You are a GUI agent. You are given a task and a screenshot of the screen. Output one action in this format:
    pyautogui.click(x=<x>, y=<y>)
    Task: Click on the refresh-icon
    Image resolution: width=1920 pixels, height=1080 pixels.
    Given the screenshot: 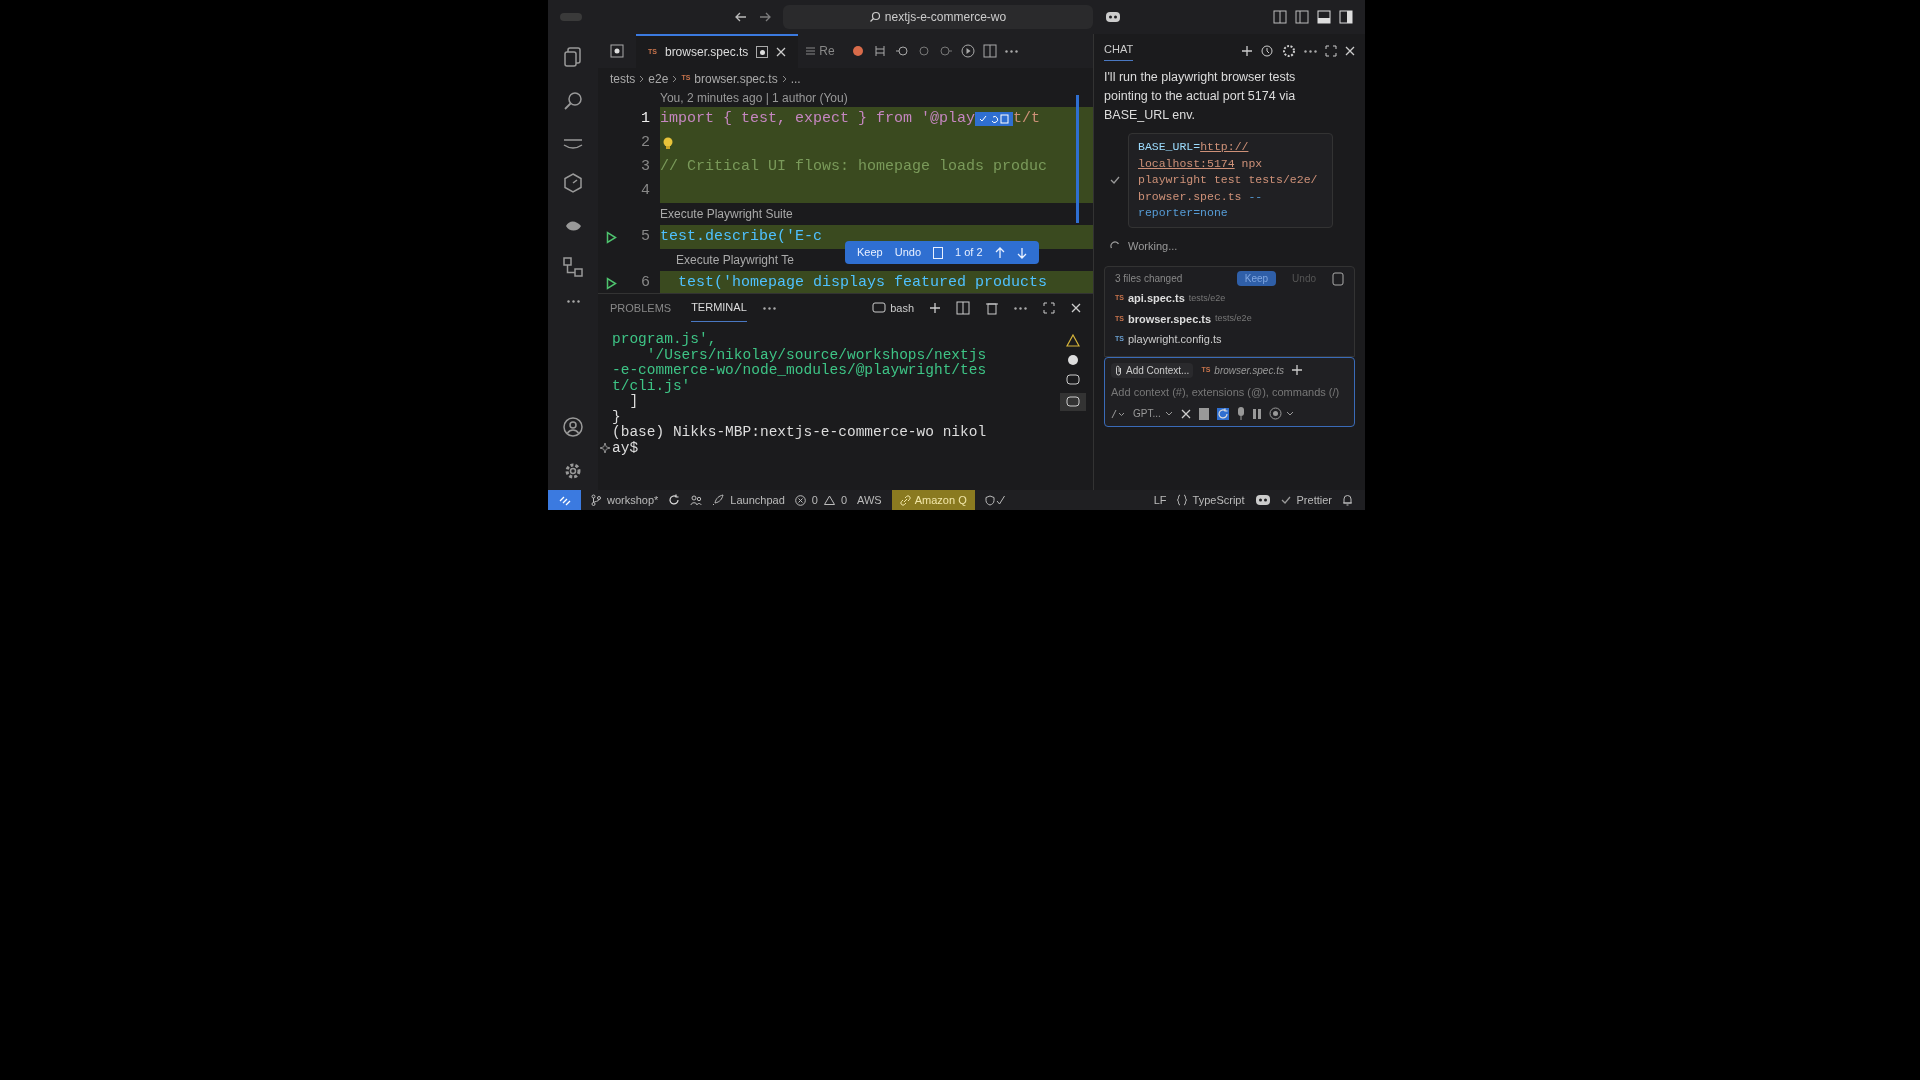 What is the action you would take?
    pyautogui.click(x=1222, y=413)
    